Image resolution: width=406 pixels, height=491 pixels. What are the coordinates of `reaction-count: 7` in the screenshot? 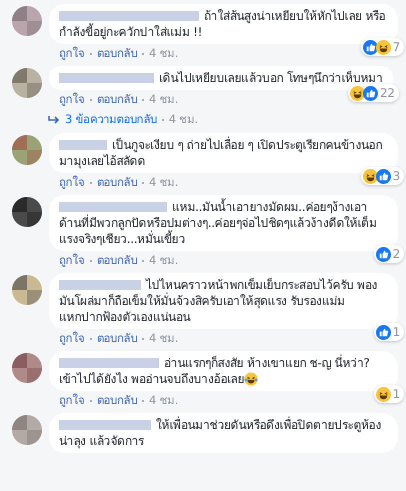 It's located at (382, 47).